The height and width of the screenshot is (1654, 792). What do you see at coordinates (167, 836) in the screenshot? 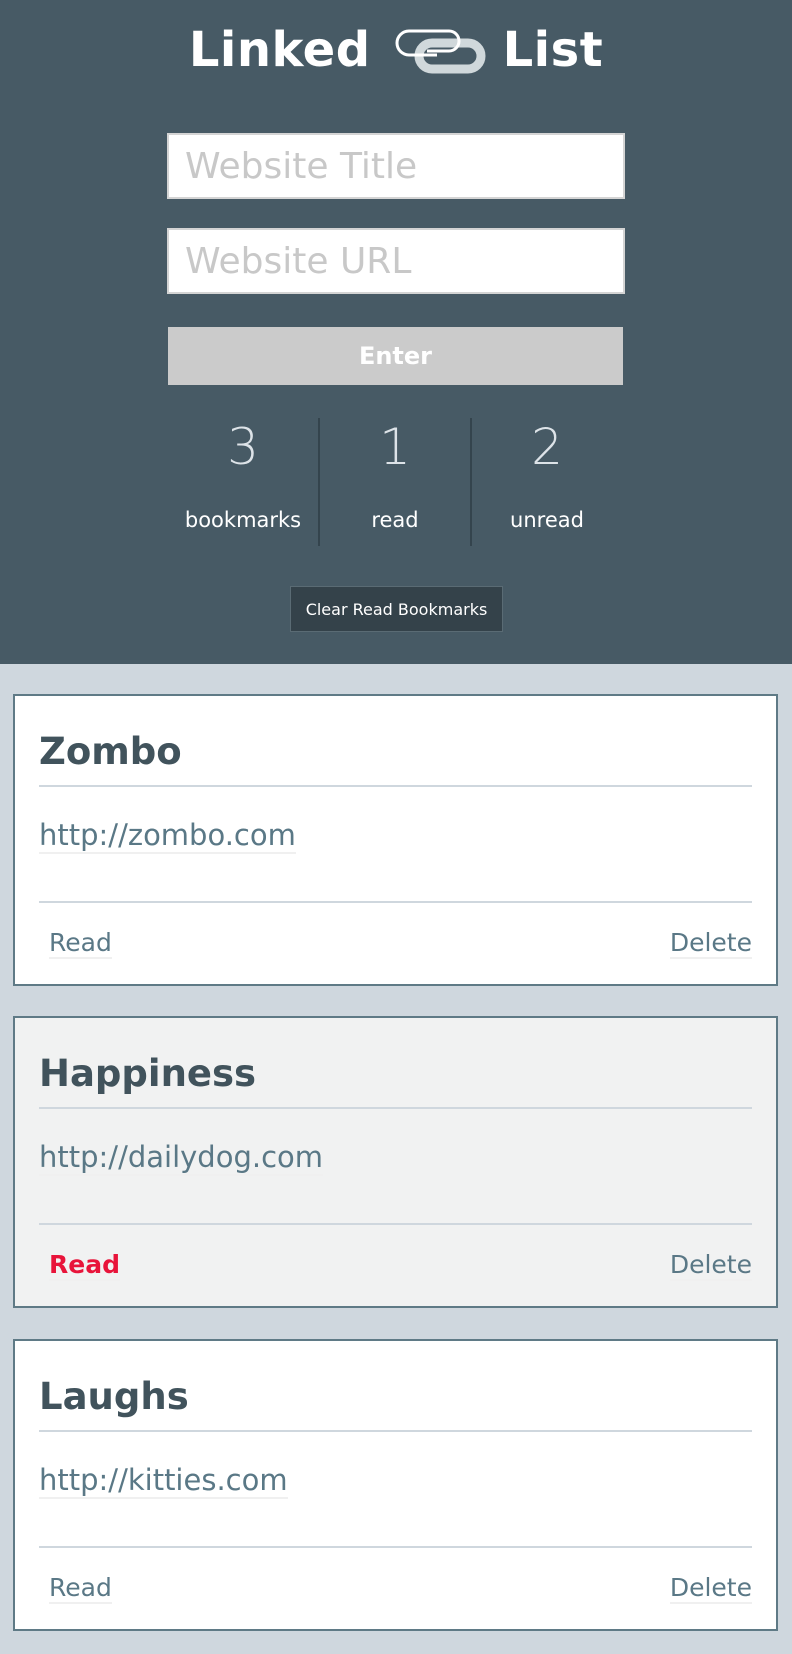
I see `bookmark-url-link: http://zombo.com` at bounding box center [167, 836].